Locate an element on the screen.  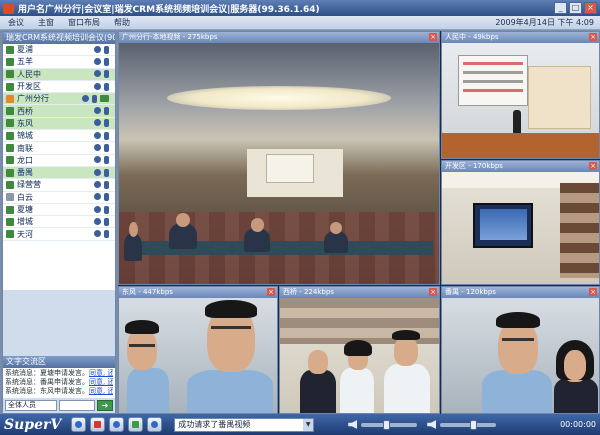
video-window-mid-right: 开发区 - 170kbps × is located at coordinates (520, 222).